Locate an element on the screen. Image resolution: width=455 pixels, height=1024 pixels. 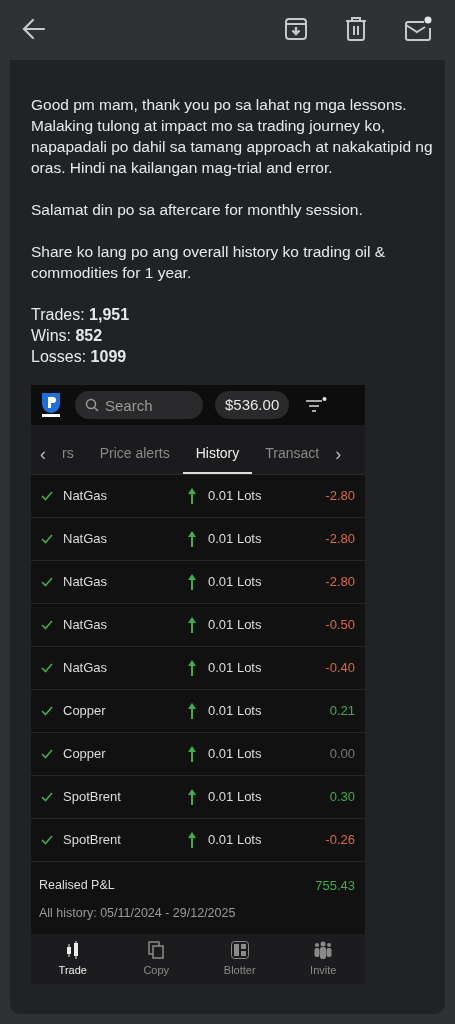
tab: rs is located at coordinates (68, 454).